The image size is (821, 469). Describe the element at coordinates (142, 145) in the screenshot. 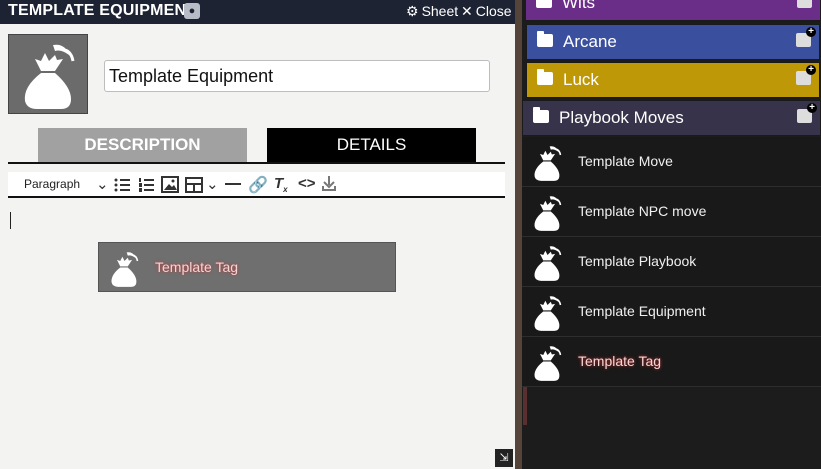

I see `tab-description: DESCRIPTION` at that location.